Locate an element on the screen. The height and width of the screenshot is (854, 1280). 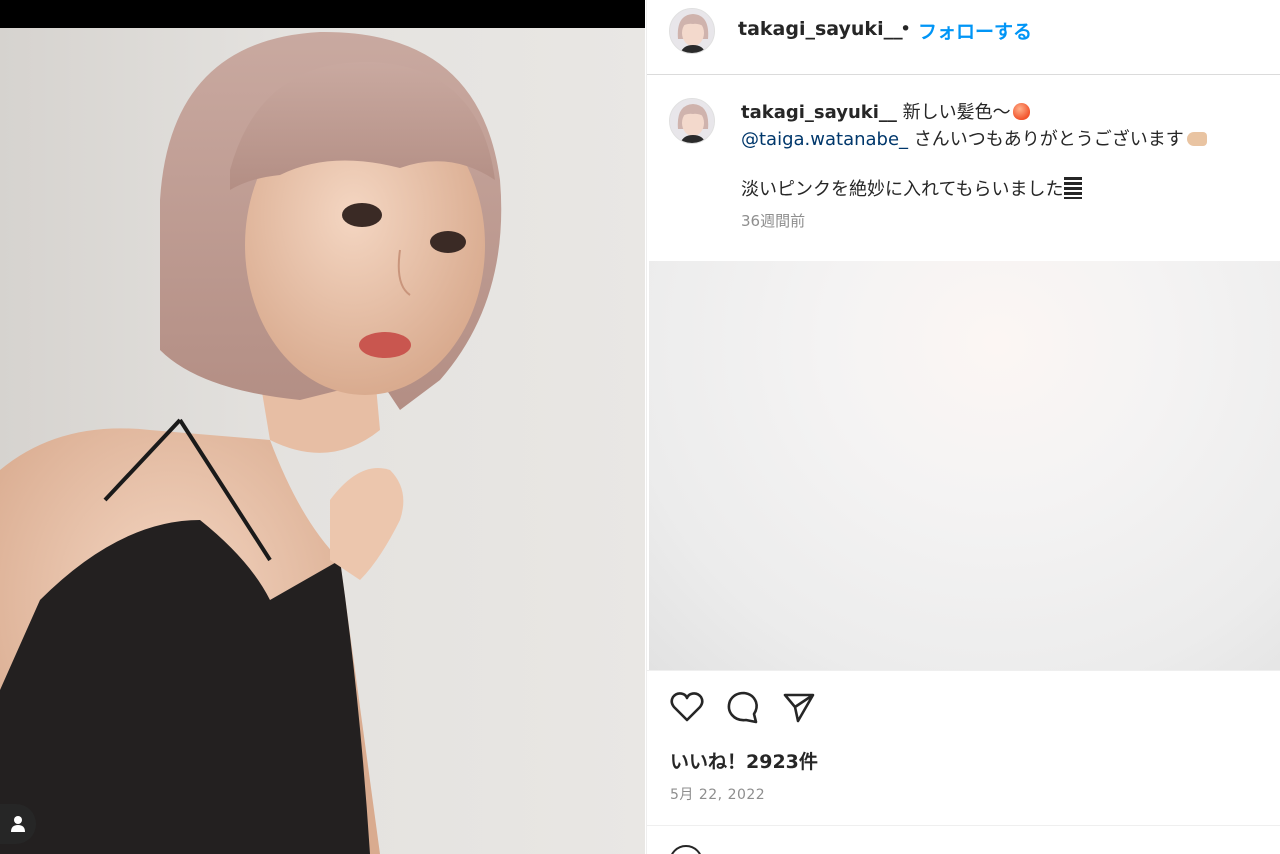
peach-emoji-icon is located at coordinates (1021, 111).